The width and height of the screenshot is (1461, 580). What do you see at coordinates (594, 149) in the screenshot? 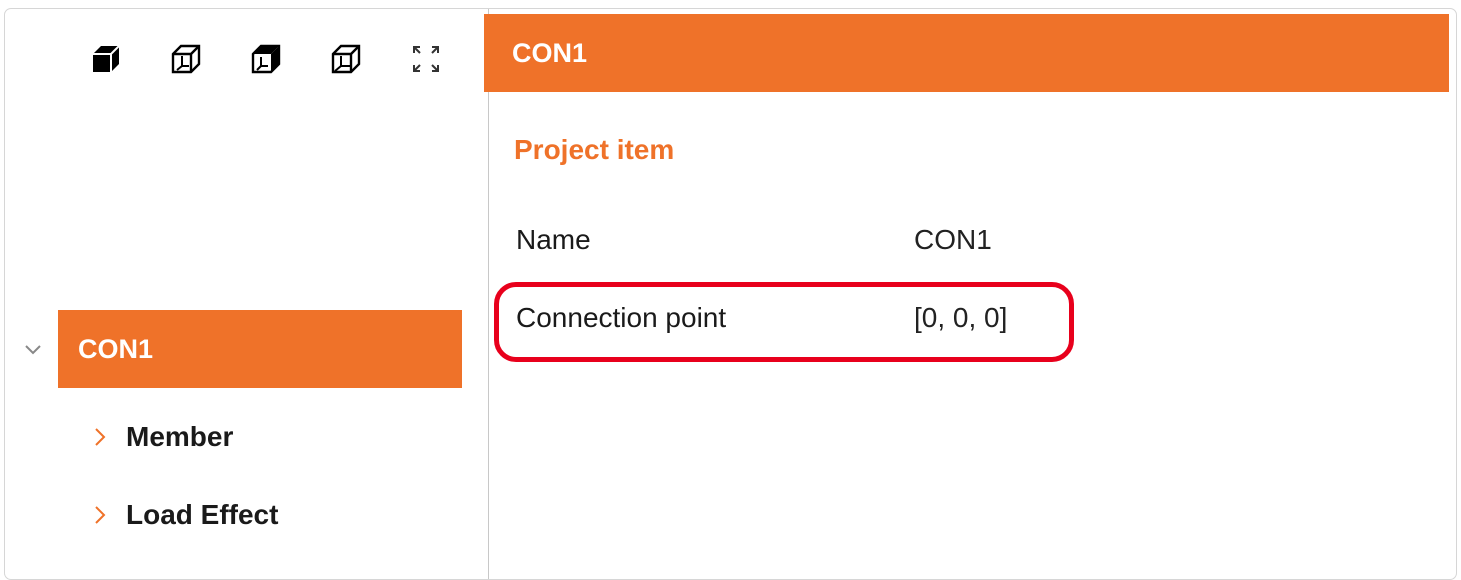
I see `section-title: Project item` at bounding box center [594, 149].